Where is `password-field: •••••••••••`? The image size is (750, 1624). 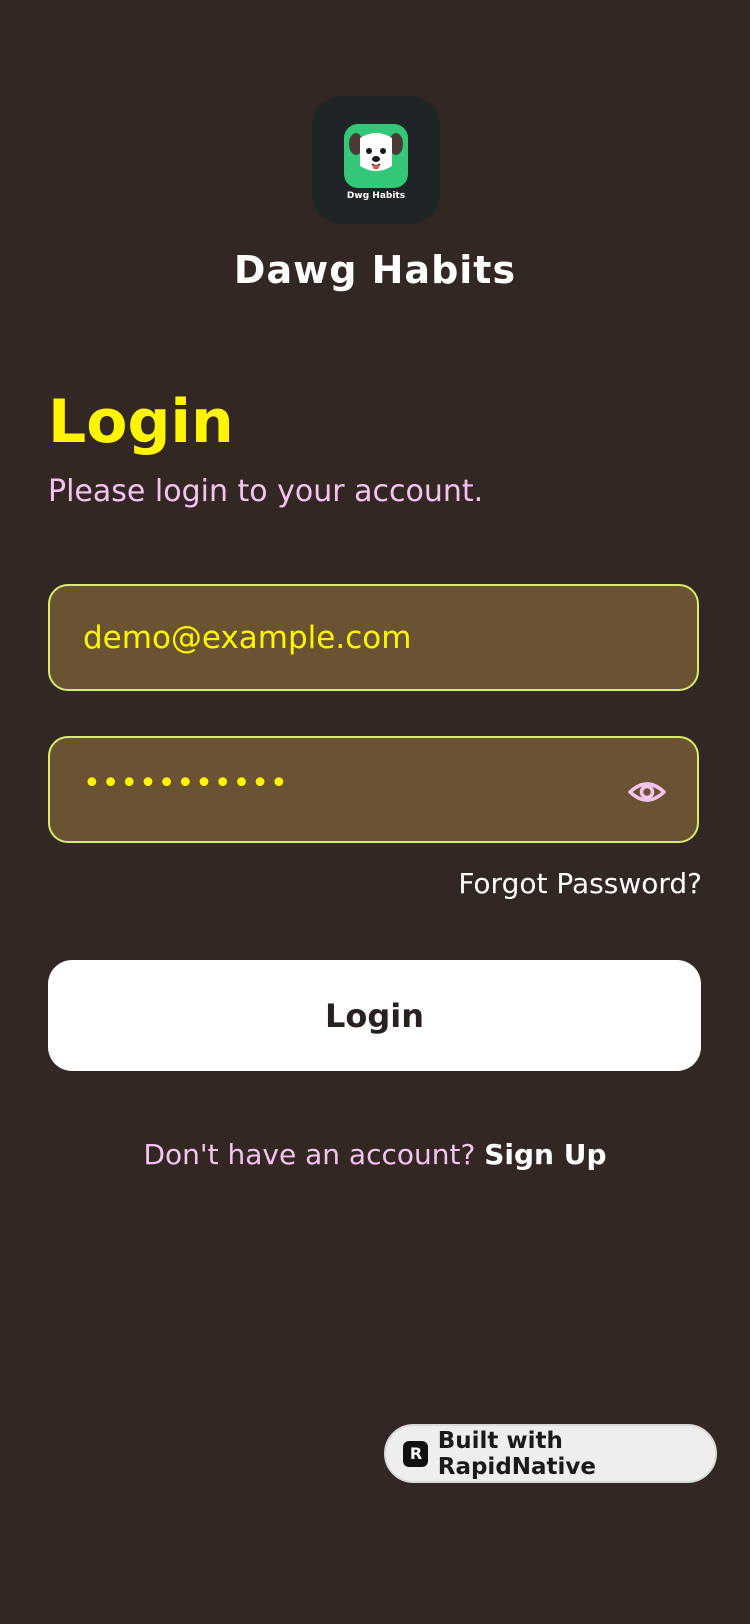
password-field: ••••••••••• is located at coordinates (373, 789).